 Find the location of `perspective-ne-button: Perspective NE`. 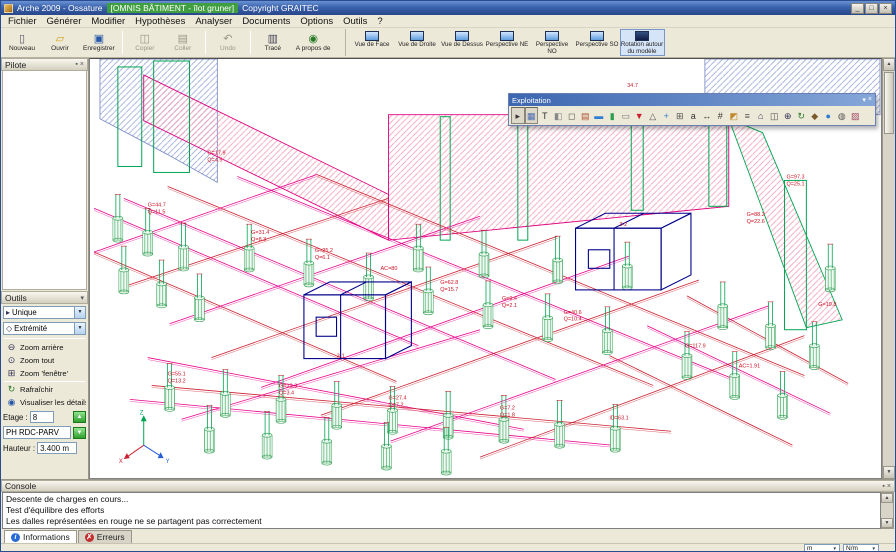

perspective-ne-button: Perspective NE is located at coordinates (507, 42).